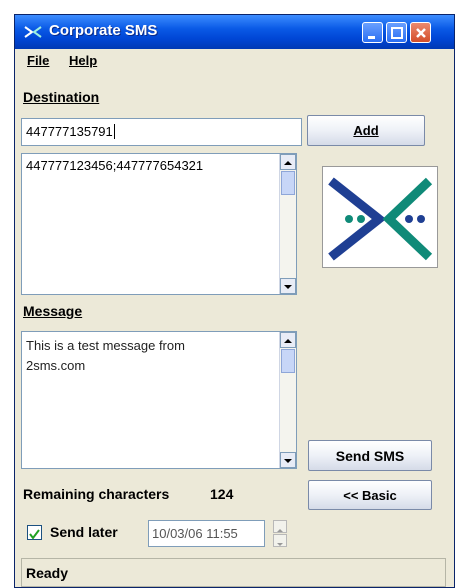 The width and height of the screenshot is (458, 588). What do you see at coordinates (84, 532) in the screenshot?
I see `send-later-label: Send later` at bounding box center [84, 532].